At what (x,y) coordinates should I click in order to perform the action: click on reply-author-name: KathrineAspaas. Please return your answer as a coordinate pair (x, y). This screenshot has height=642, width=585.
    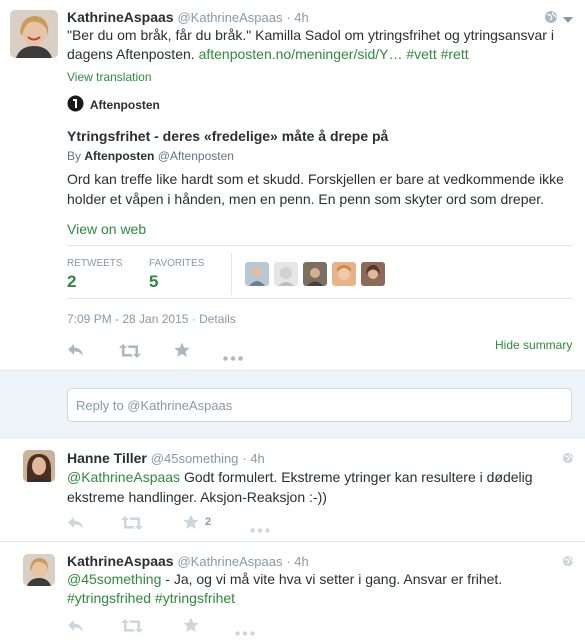
    Looking at the image, I should click on (120, 561).